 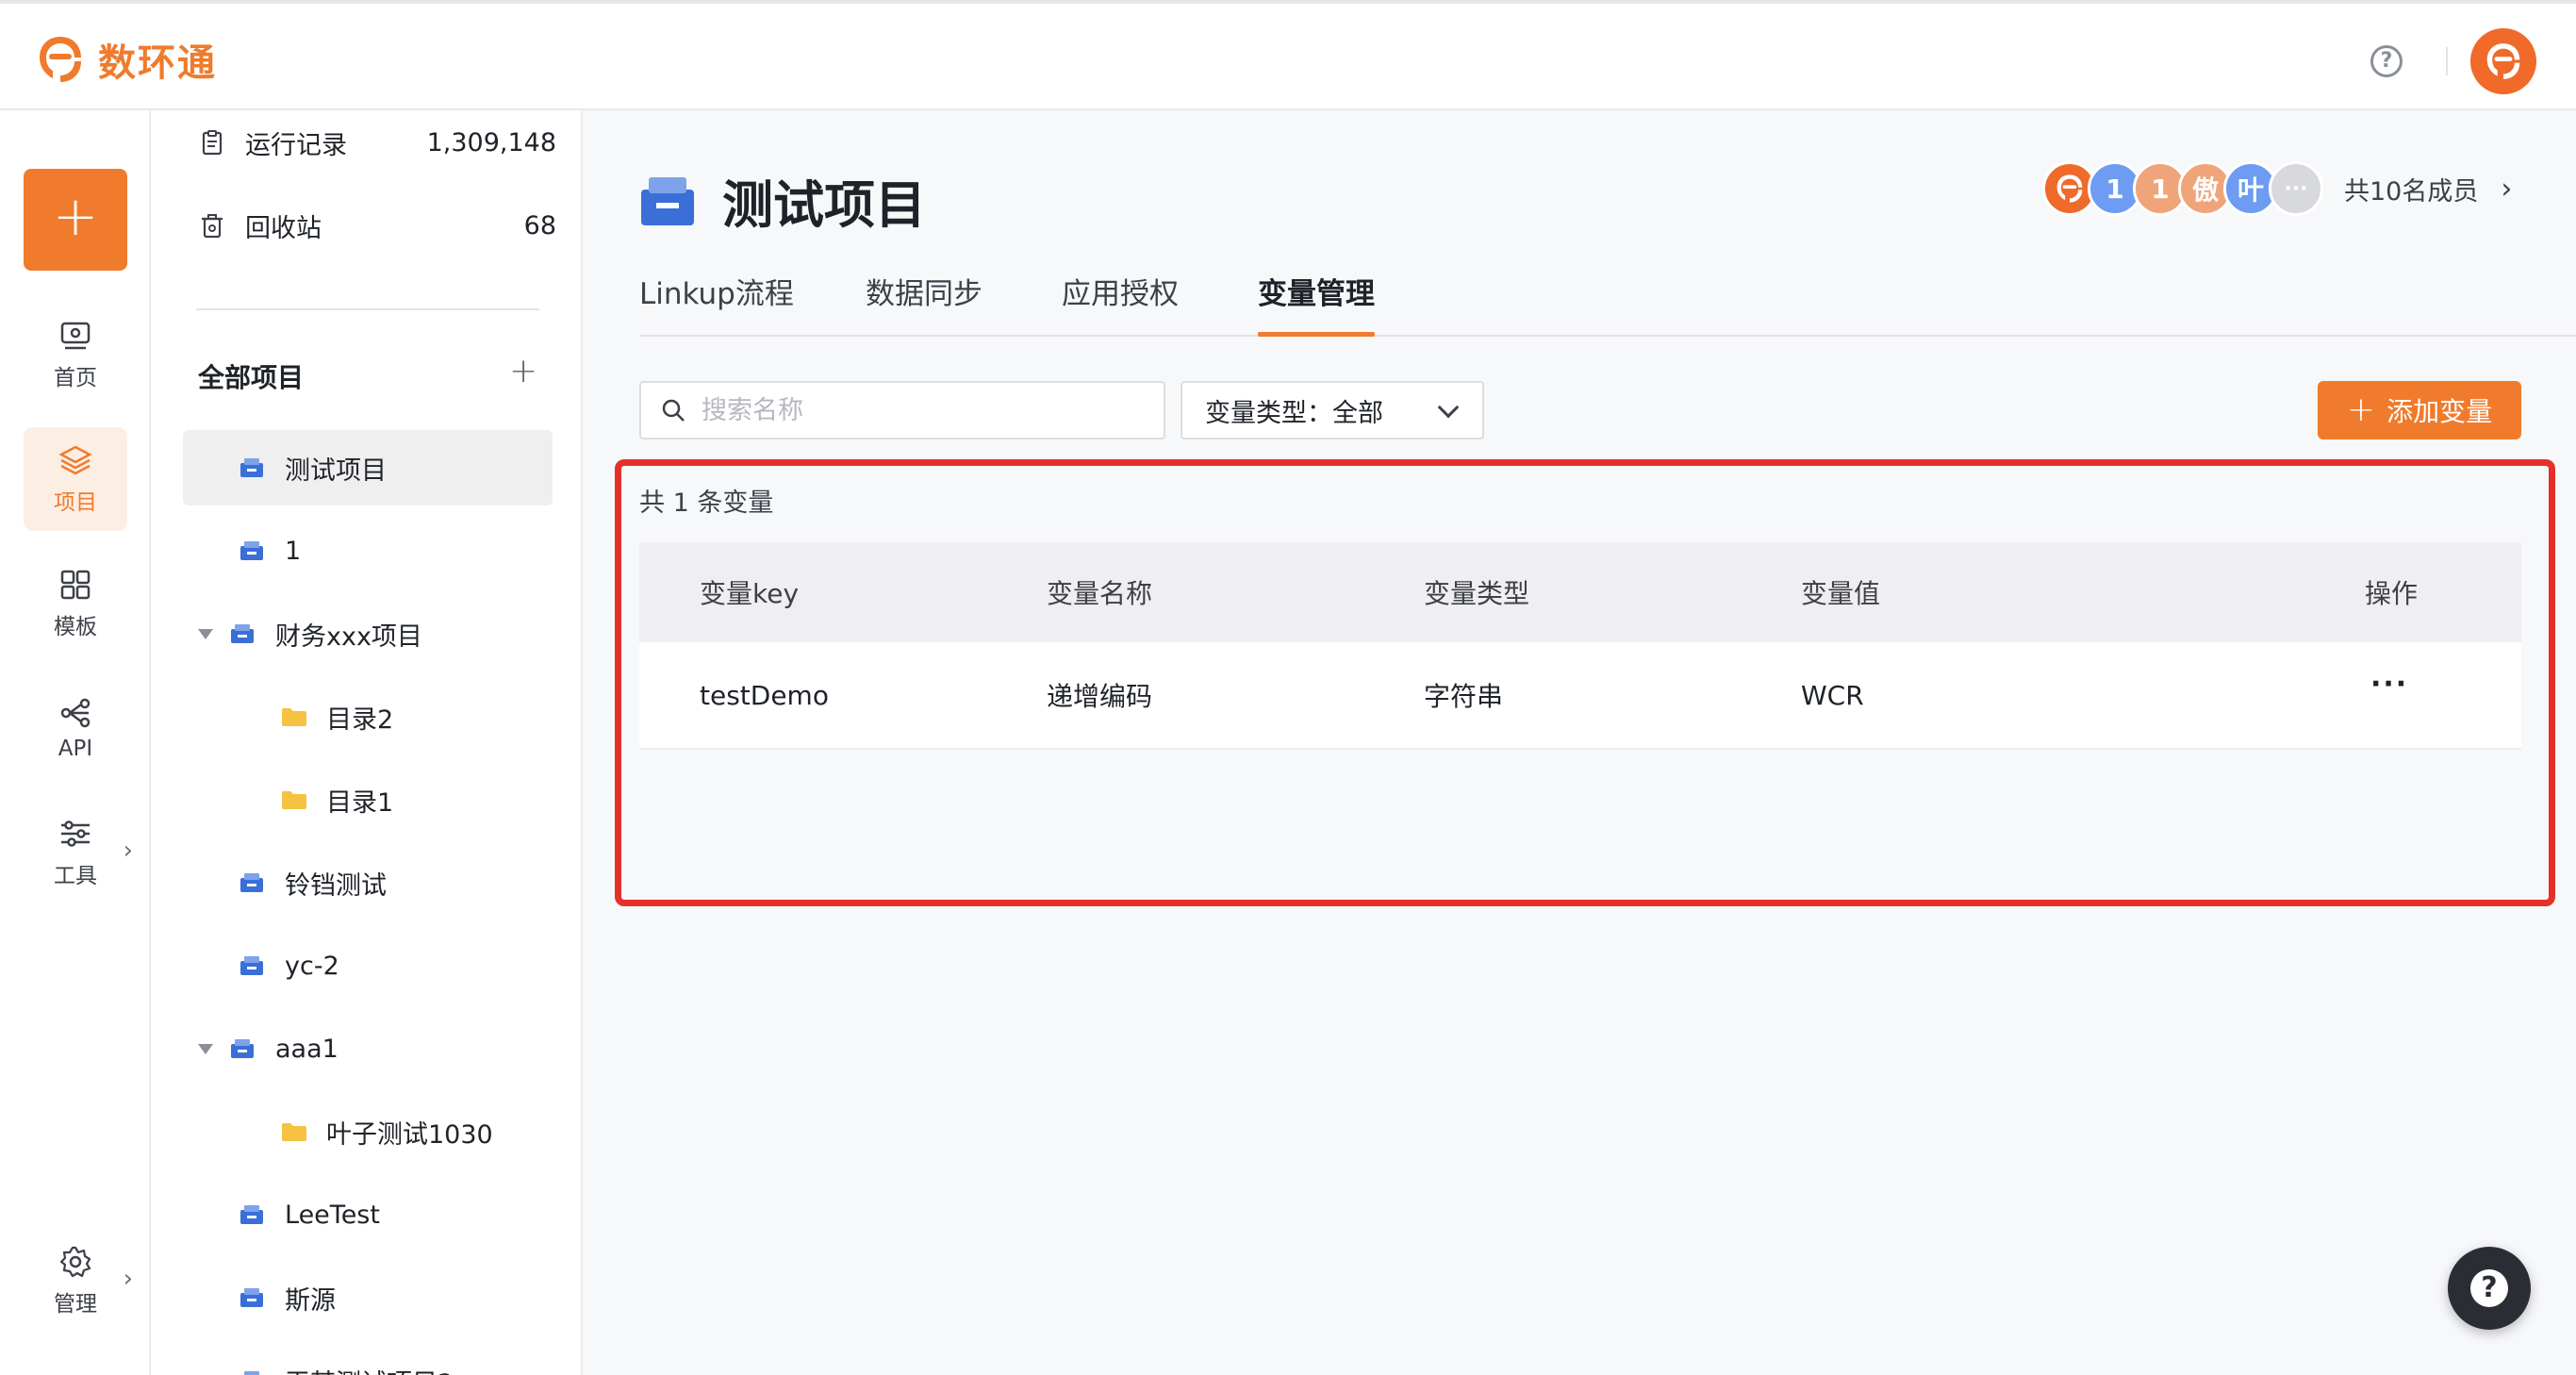 I want to click on tree-item-project: 王某测试项目2, so click(x=346, y=1359).